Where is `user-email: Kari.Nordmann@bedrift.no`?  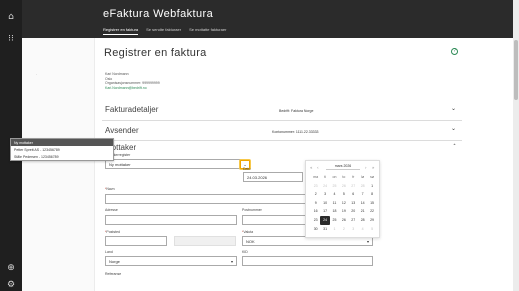
user-email: Kari.Nordmann@bedrift.no is located at coordinates (132, 88).